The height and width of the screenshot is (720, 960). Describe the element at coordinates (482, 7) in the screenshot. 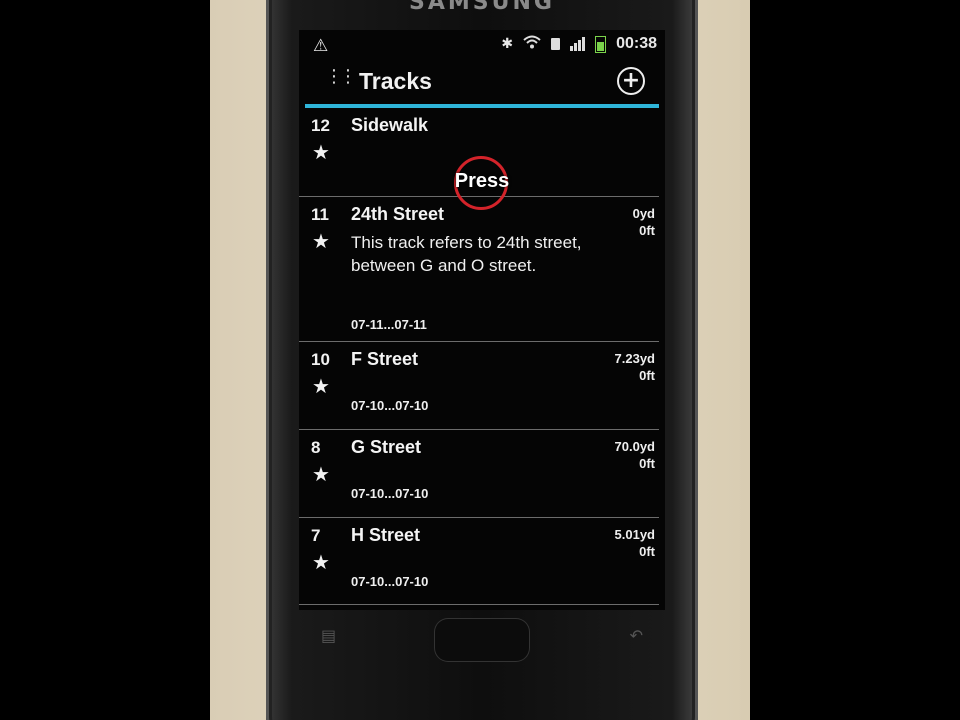

I see `brand-logo: SAMSUNG` at that location.